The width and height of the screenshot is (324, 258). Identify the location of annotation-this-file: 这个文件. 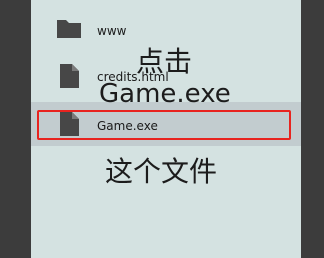
(161, 171).